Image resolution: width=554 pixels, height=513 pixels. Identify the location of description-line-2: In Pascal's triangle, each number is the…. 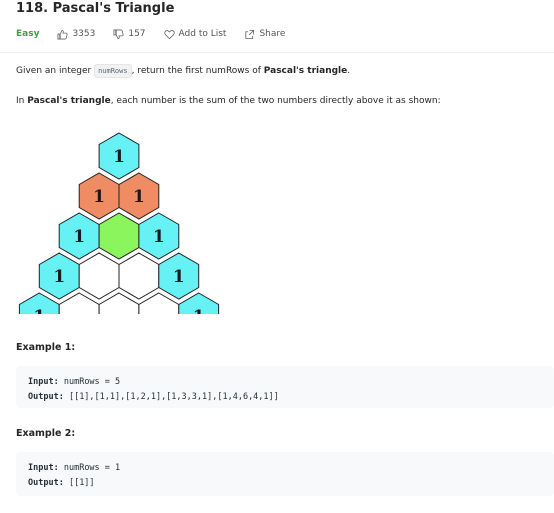
(228, 101).